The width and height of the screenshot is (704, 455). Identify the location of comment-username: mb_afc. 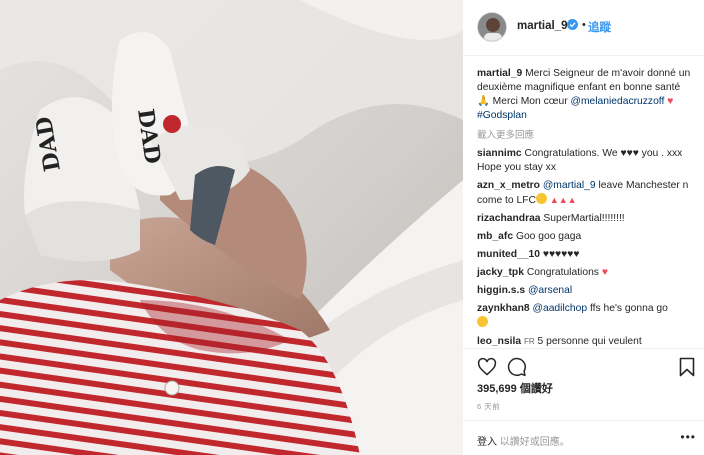
(495, 236).